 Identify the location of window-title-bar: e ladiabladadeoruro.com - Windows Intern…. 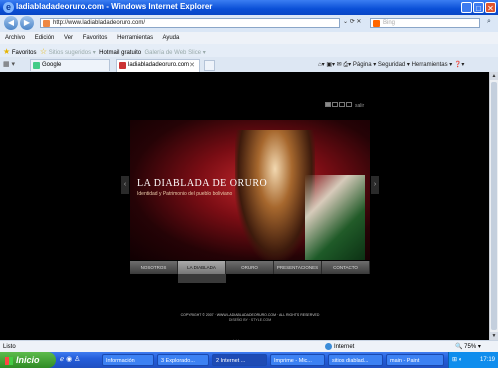
(249, 7).